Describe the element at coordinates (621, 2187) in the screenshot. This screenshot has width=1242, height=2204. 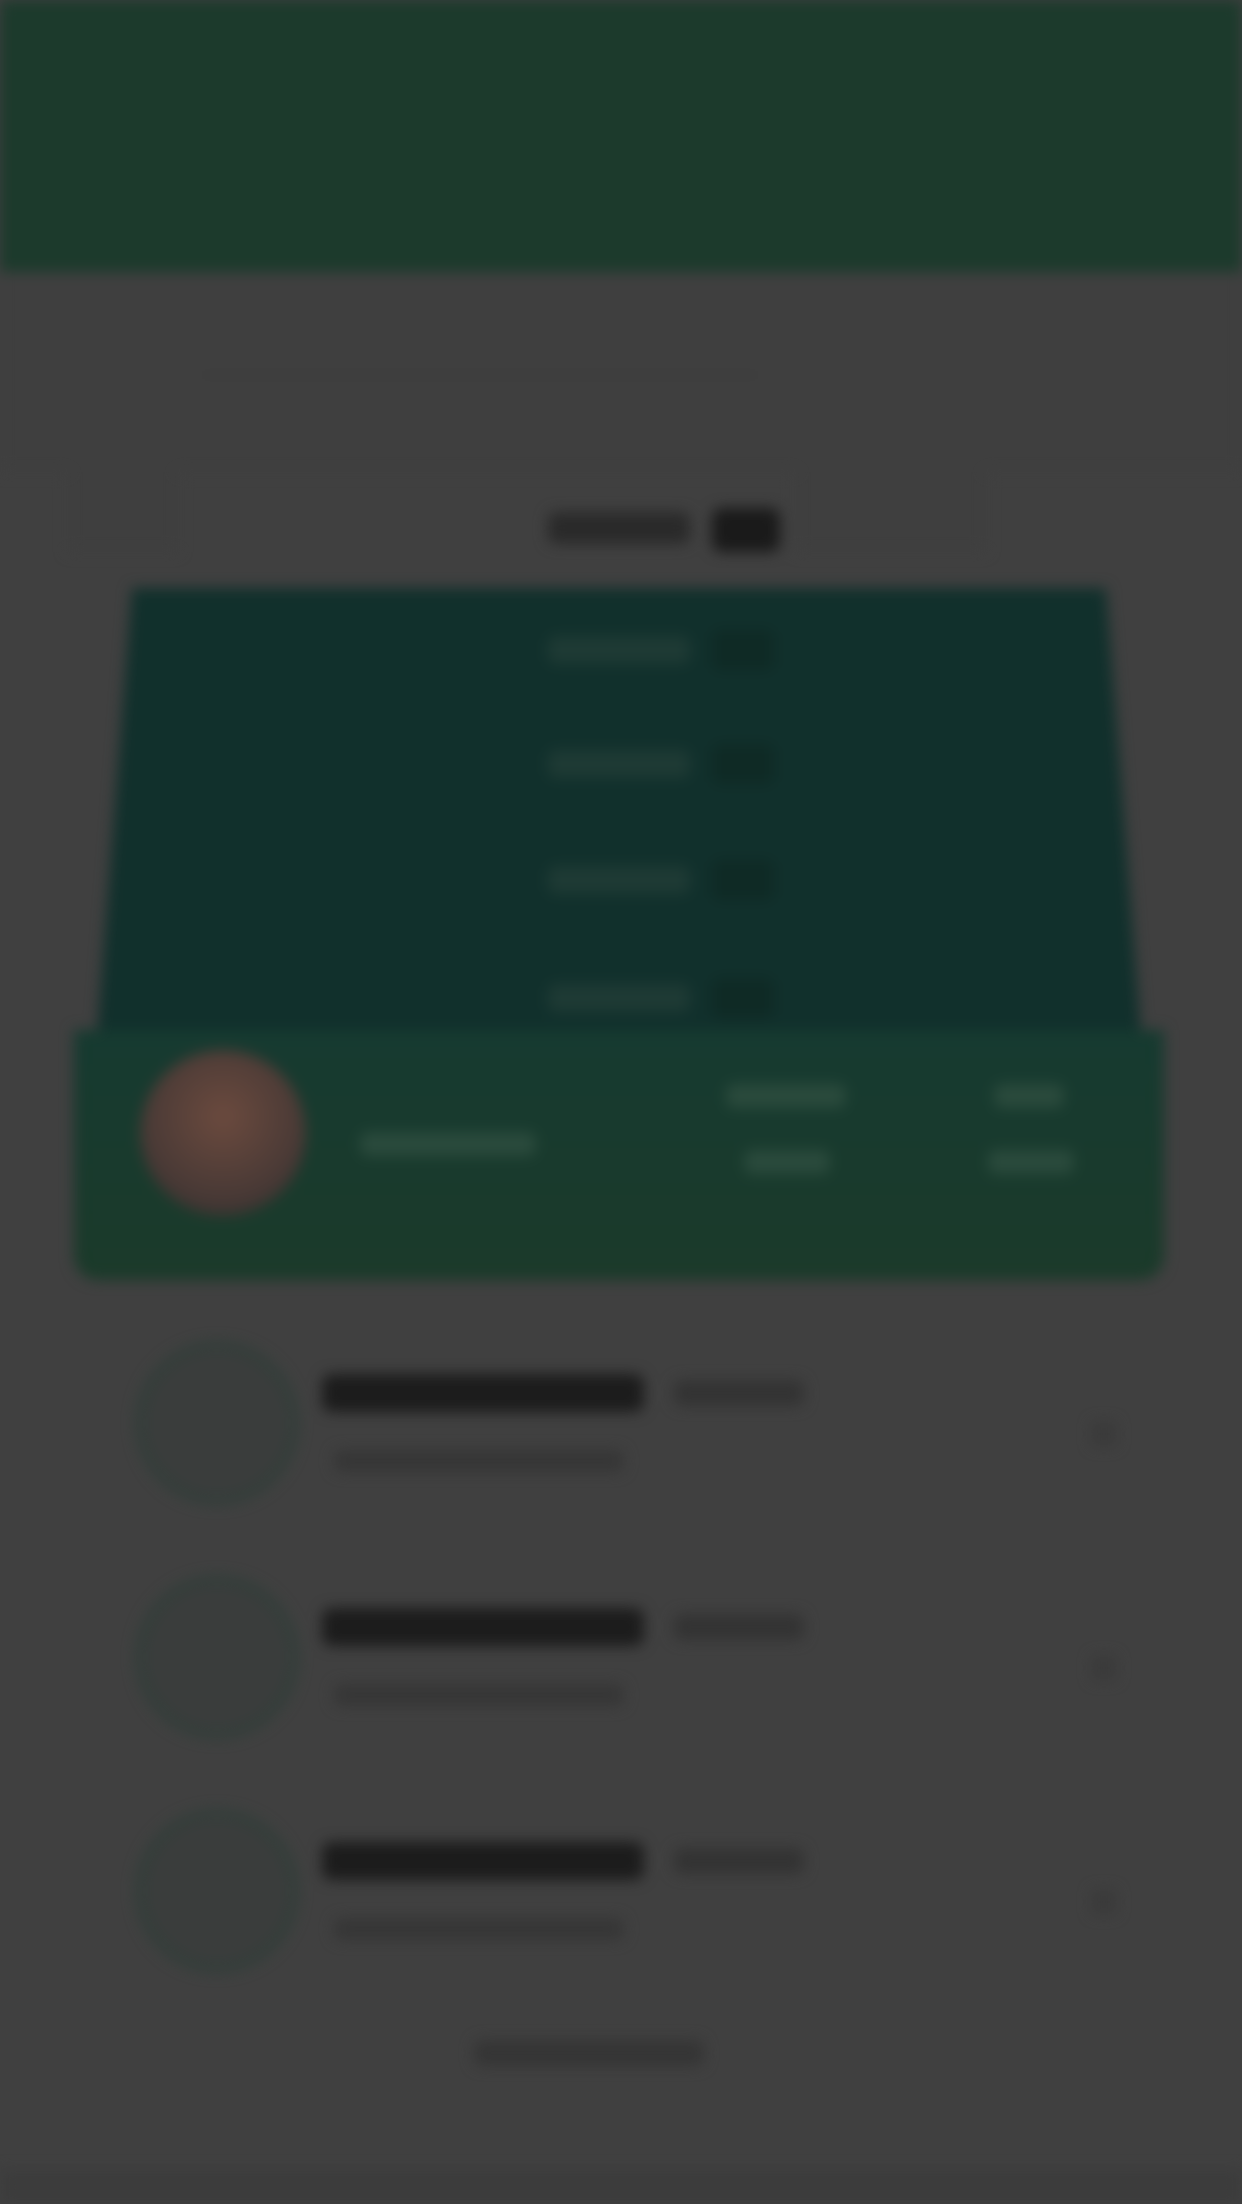
I see `bottom-edge` at that location.